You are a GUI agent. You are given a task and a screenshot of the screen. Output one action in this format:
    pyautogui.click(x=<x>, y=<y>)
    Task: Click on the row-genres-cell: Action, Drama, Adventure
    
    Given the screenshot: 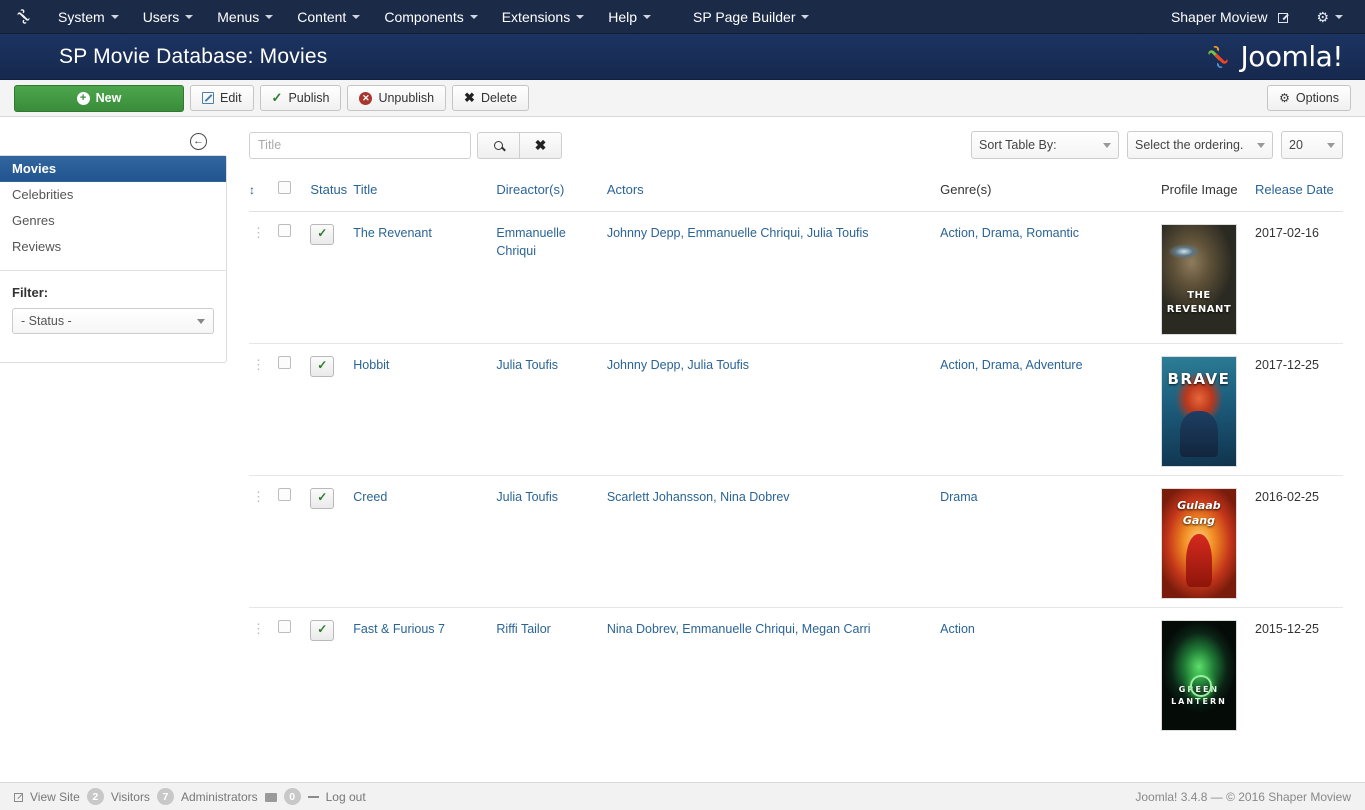 What is the action you would take?
    pyautogui.click(x=1050, y=409)
    